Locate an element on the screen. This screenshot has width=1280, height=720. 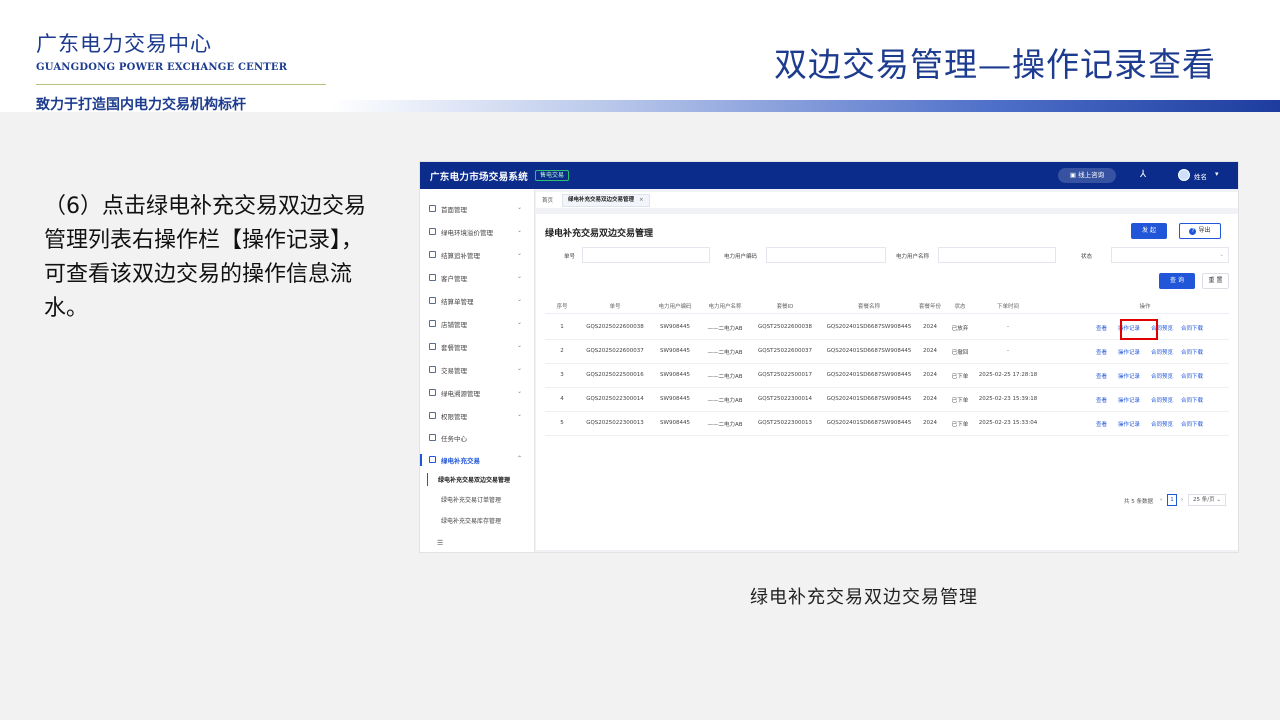
online-query-button: ▣ 线上咨询 is located at coordinates (1087, 175).